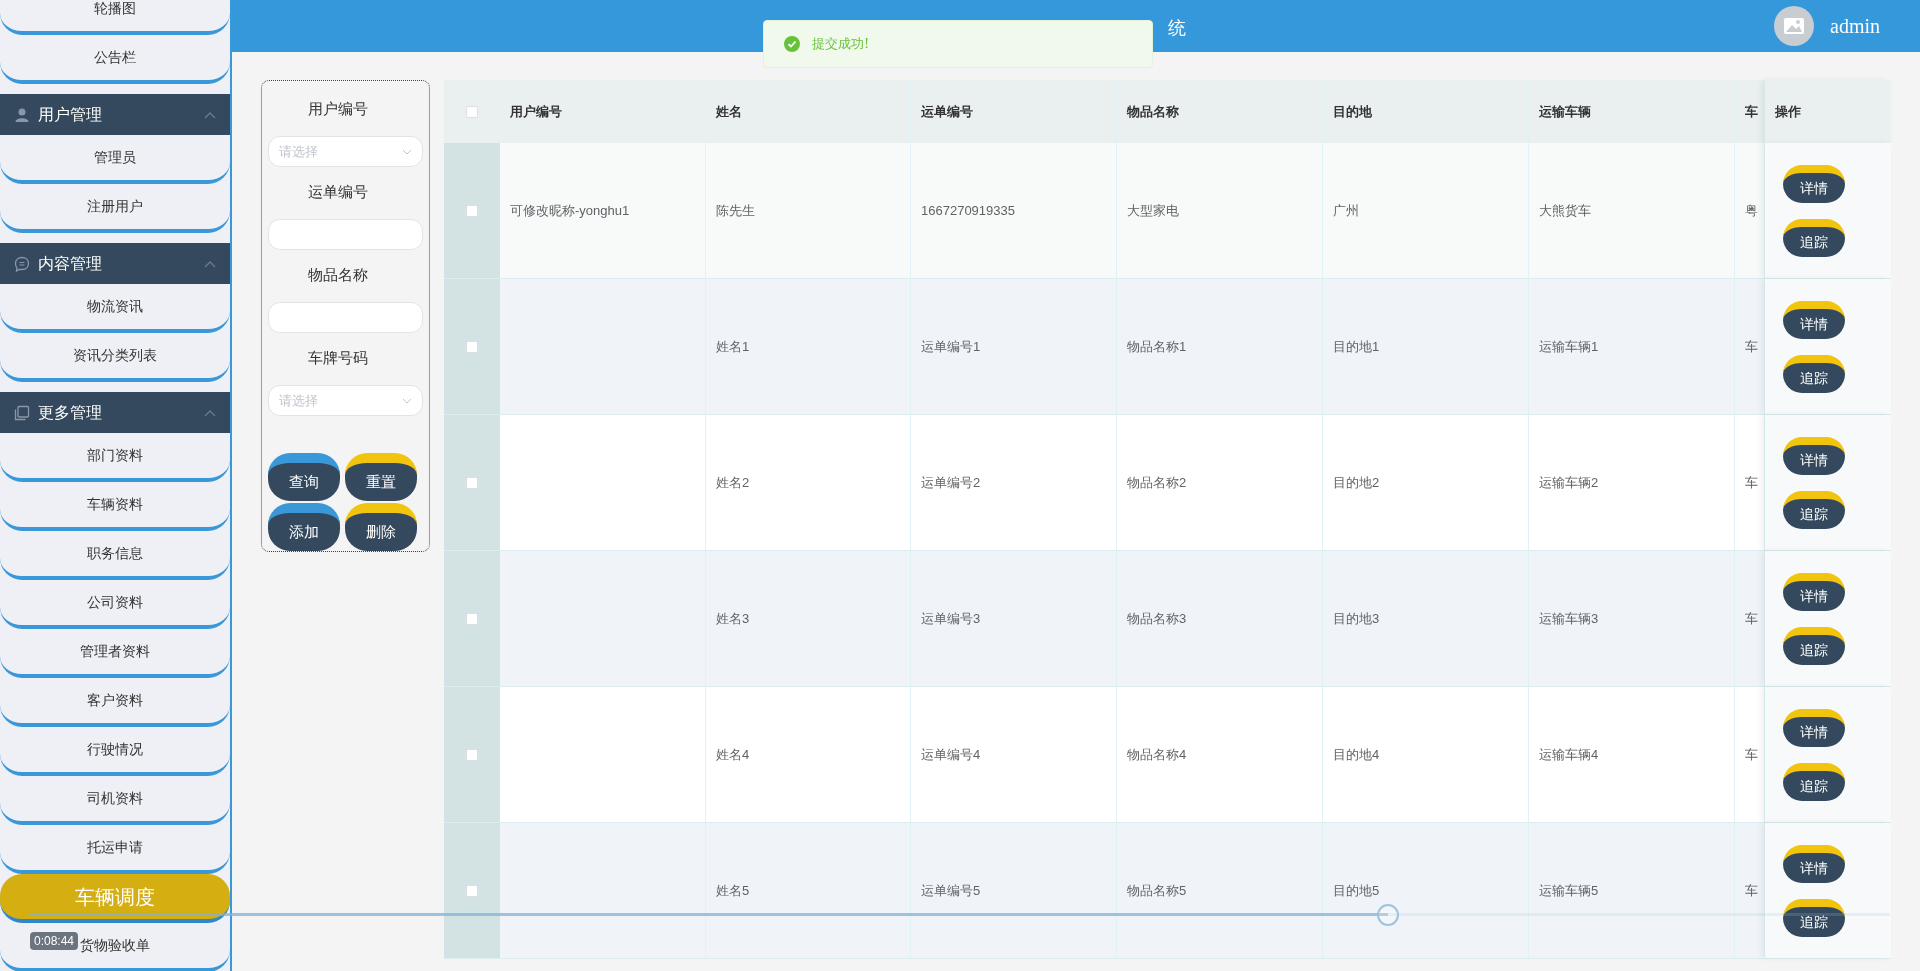  Describe the element at coordinates (1794, 26) in the screenshot. I see `avatar-image-icon` at that location.